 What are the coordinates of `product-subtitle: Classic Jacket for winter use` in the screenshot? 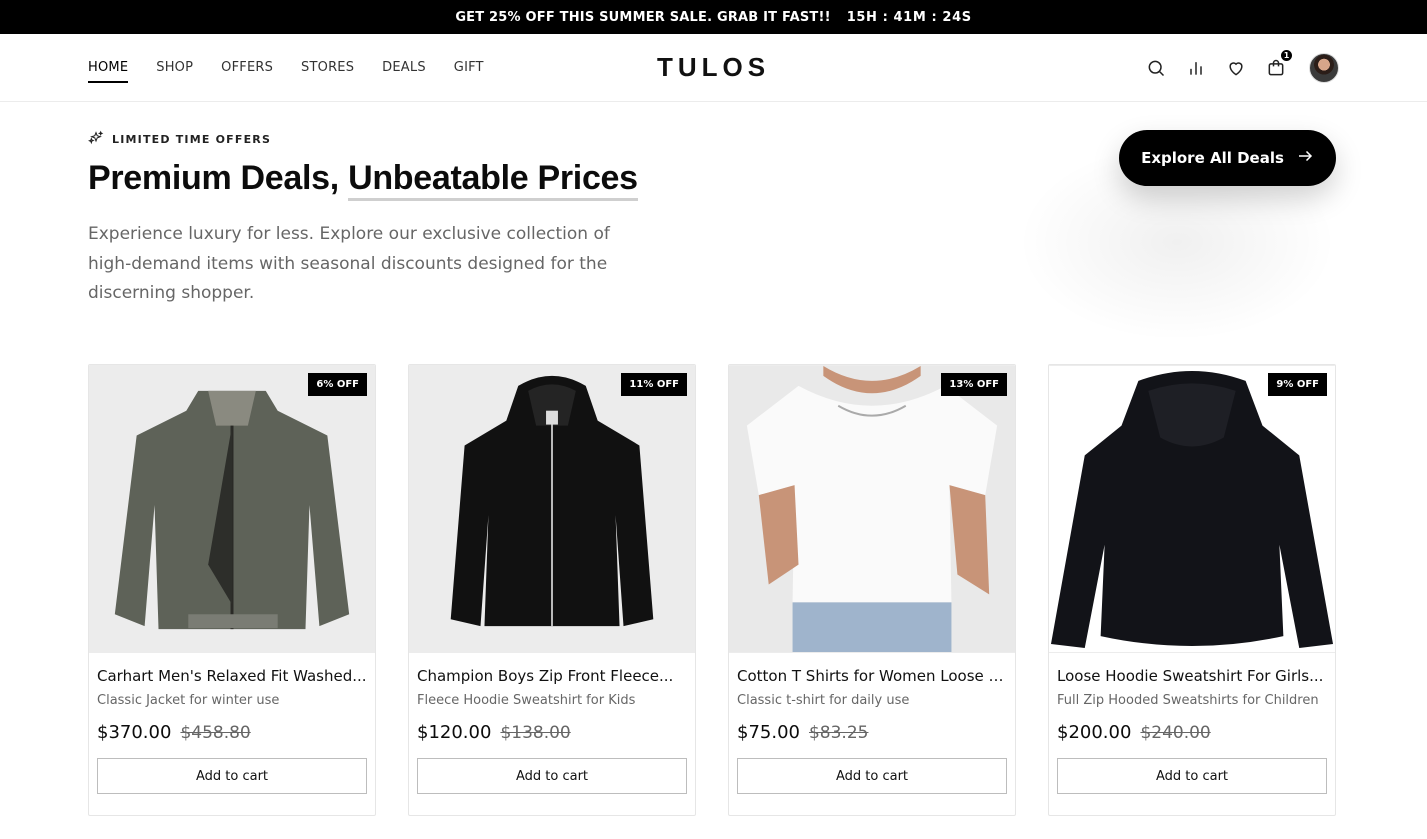 It's located at (188, 700).